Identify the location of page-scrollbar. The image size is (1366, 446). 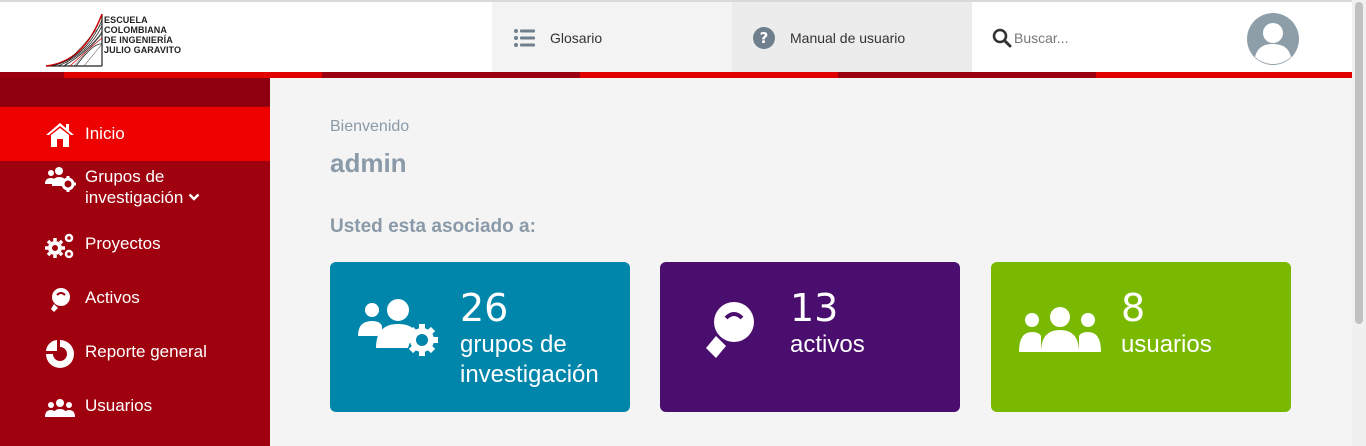
(1359, 223).